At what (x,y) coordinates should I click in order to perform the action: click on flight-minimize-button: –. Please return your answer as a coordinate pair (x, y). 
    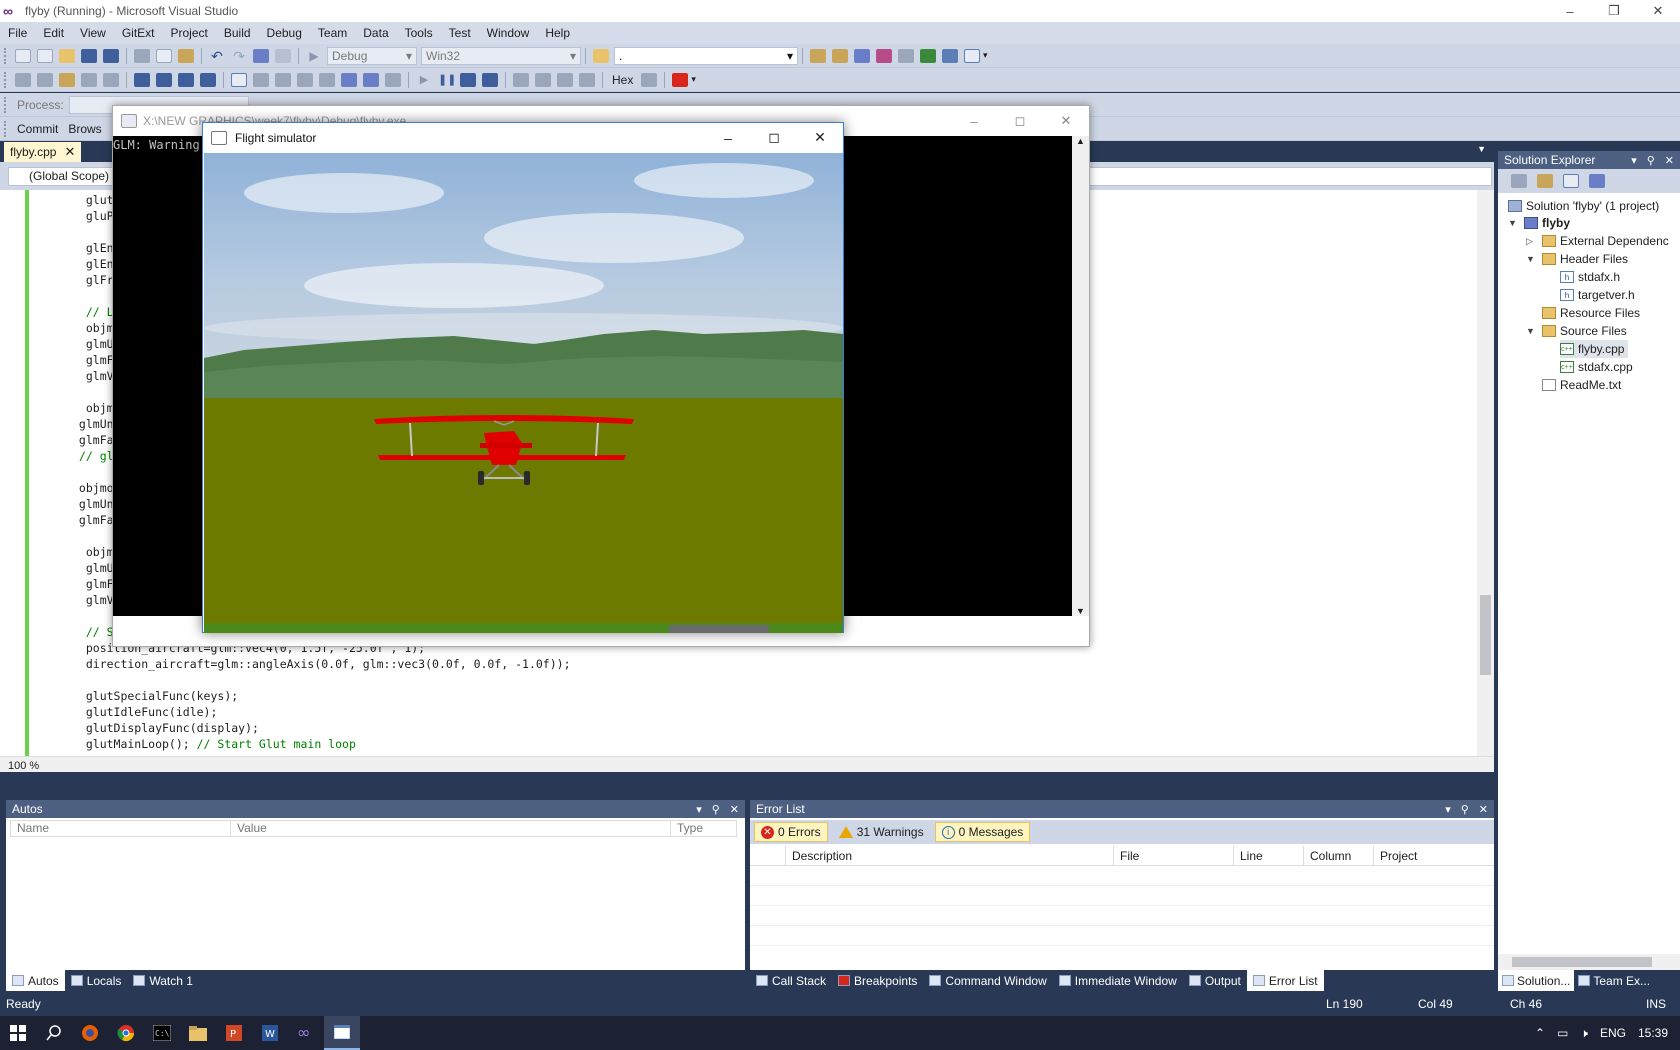
    Looking at the image, I should click on (728, 137).